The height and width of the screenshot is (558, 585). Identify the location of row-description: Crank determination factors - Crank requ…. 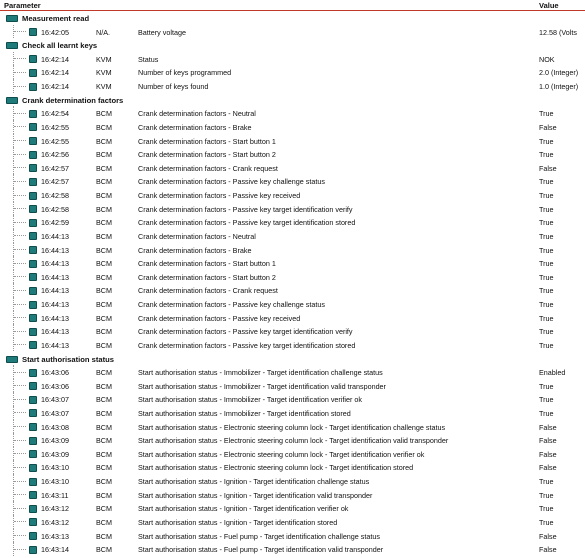
(208, 291).